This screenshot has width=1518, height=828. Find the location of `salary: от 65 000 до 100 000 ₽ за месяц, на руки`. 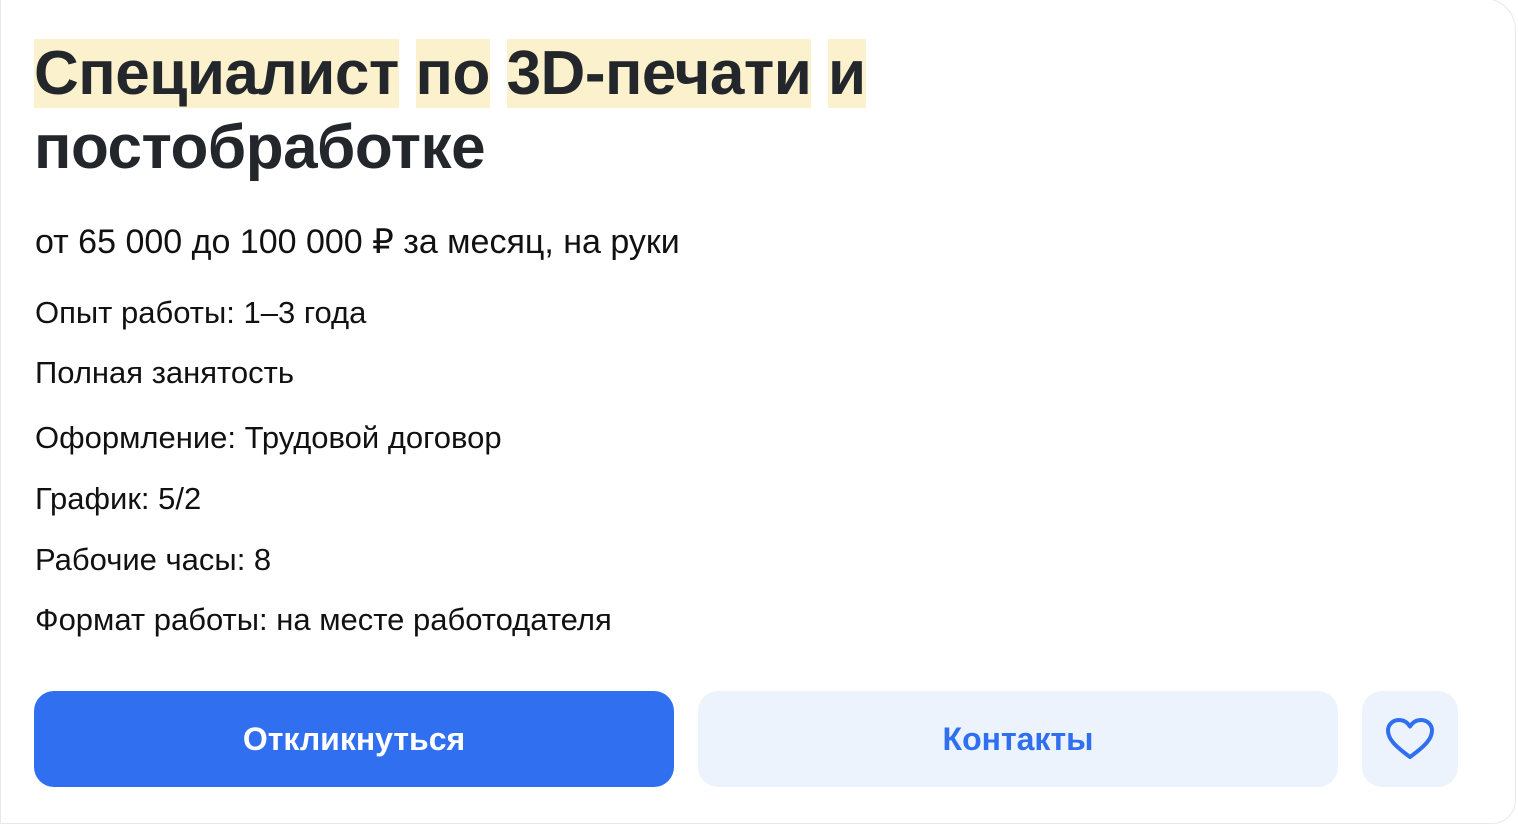

salary: от 65 000 до 100 000 ₽ за месяц, на руки is located at coordinates (357, 242).